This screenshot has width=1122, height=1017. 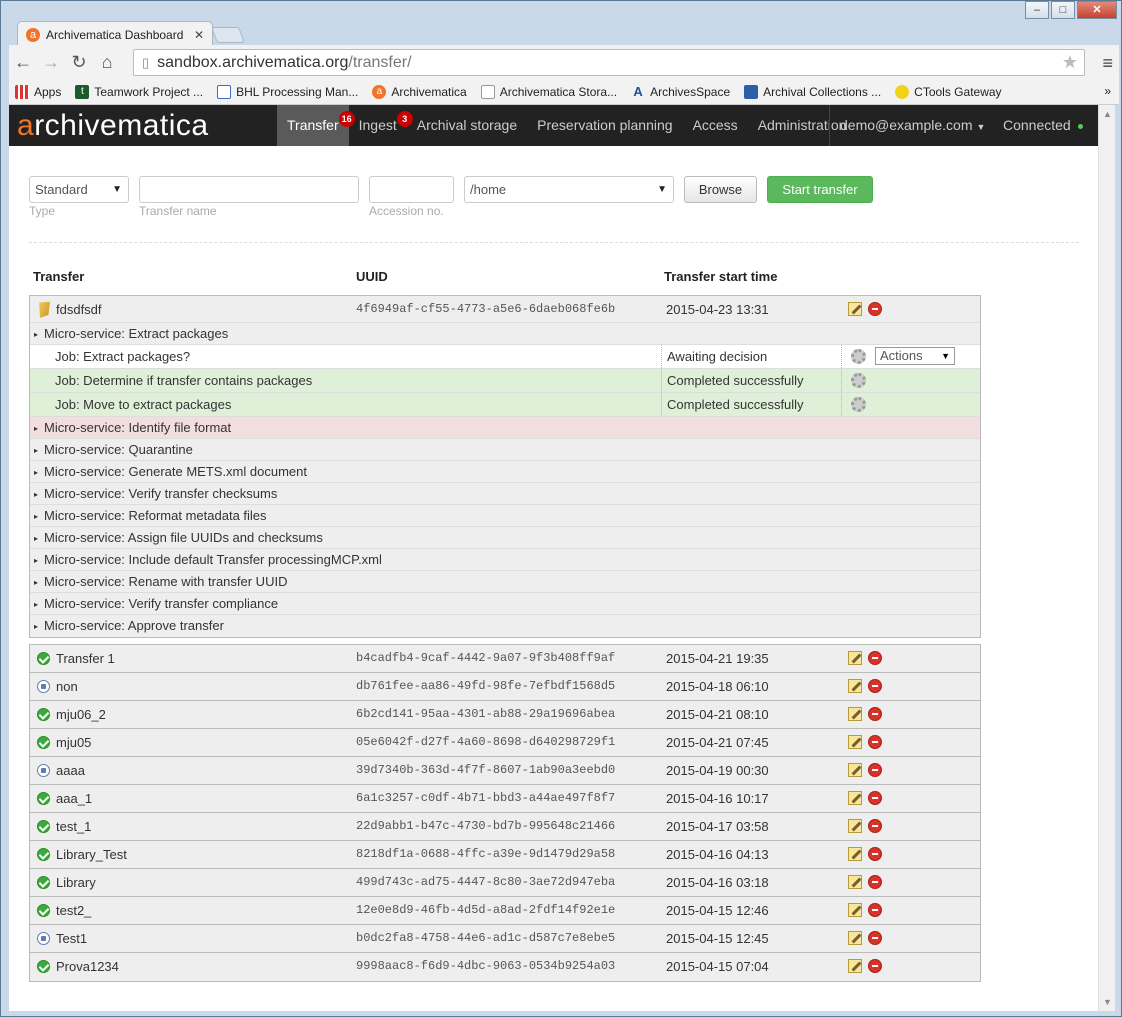 What do you see at coordinates (316, 125) in the screenshot?
I see `nav-transfer: Transfer 16` at bounding box center [316, 125].